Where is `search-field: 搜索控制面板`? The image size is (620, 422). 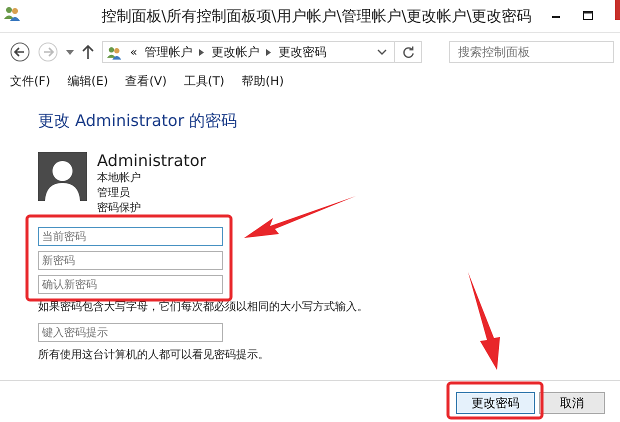 search-field: 搜索控制面板 is located at coordinates (531, 52).